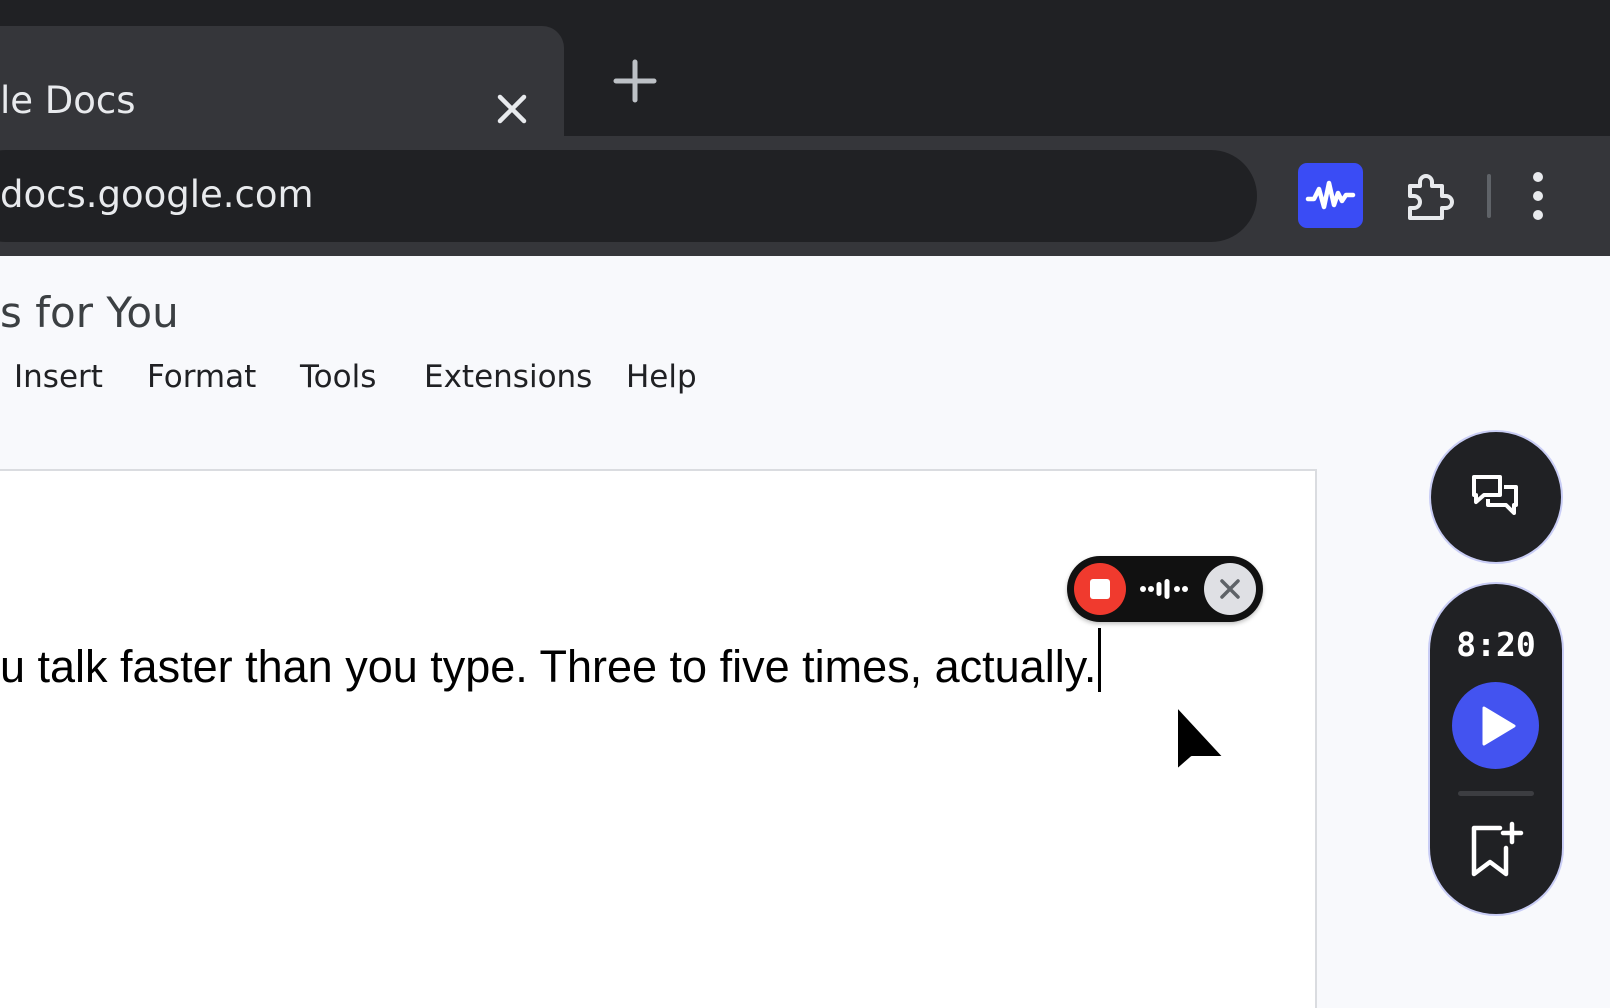 This screenshot has width=1610, height=1008. I want to click on browser-toolbar: docs.google.com, so click(805, 196).